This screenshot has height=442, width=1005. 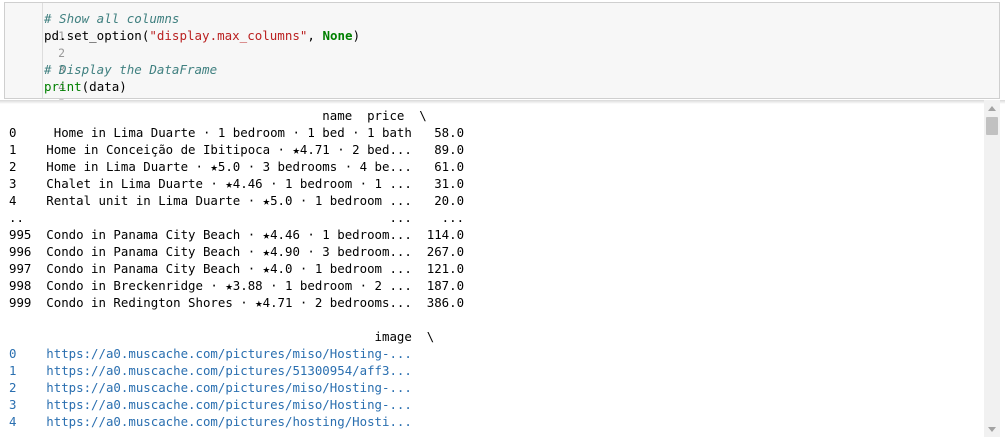 What do you see at coordinates (337, 35) in the screenshot?
I see `code-keyword: None` at bounding box center [337, 35].